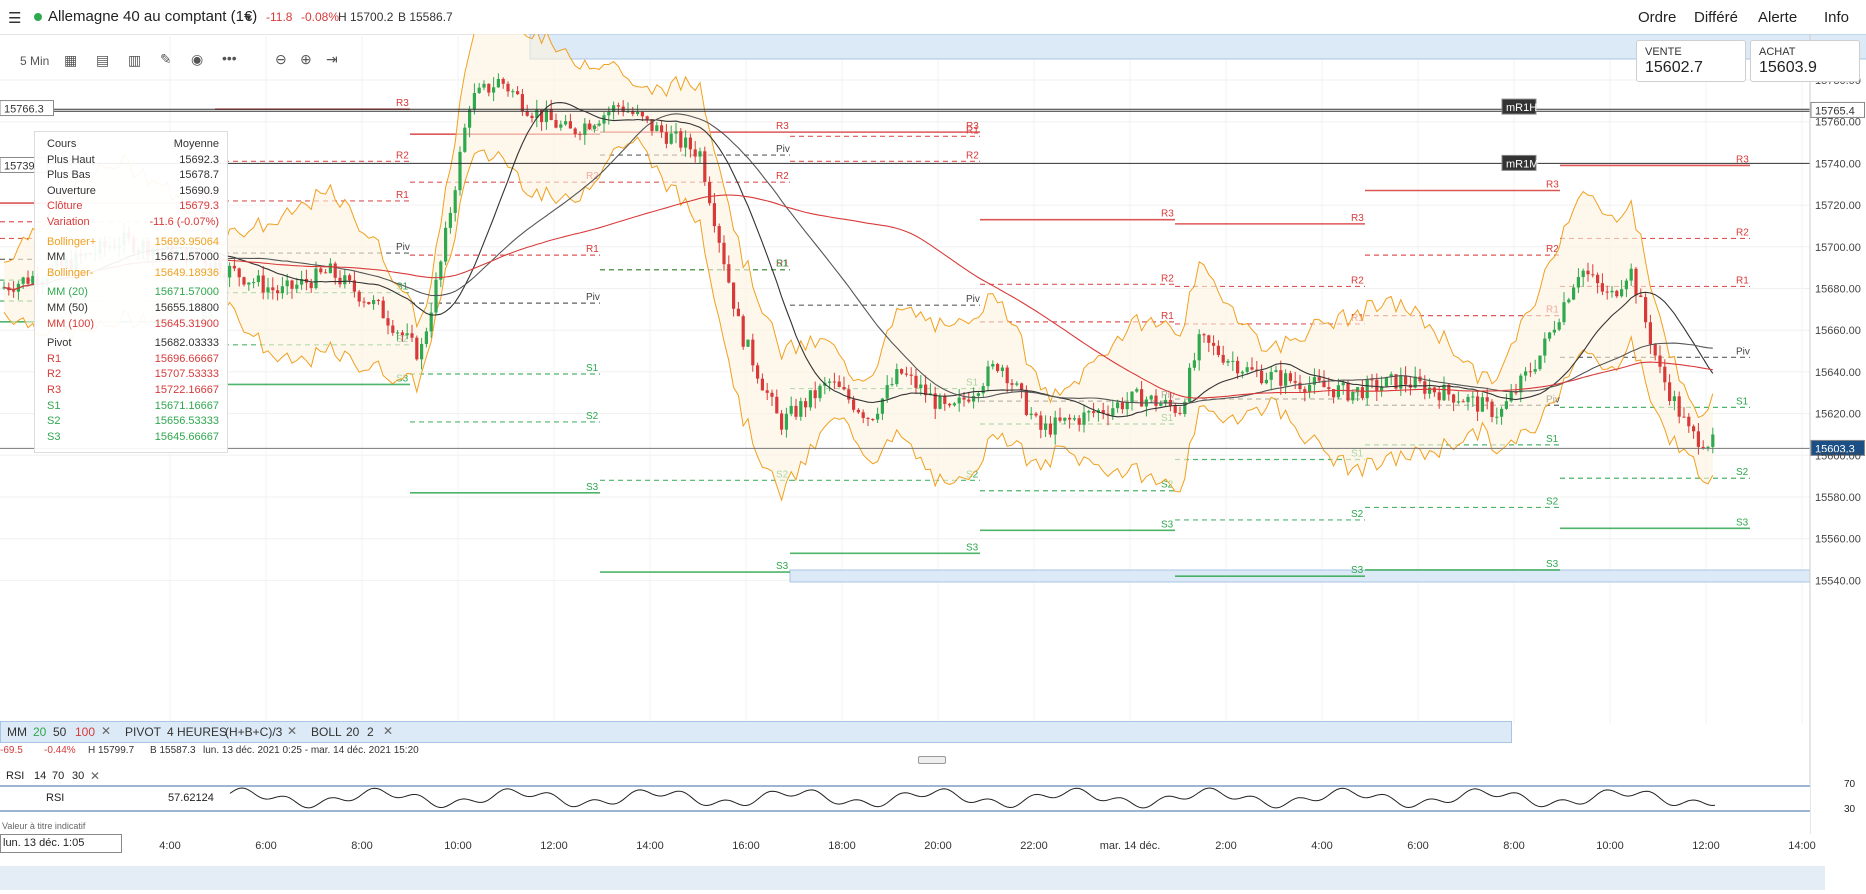 The image size is (1866, 894). I want to click on instrument-dropdown-icon: ▾, so click(249, 17).